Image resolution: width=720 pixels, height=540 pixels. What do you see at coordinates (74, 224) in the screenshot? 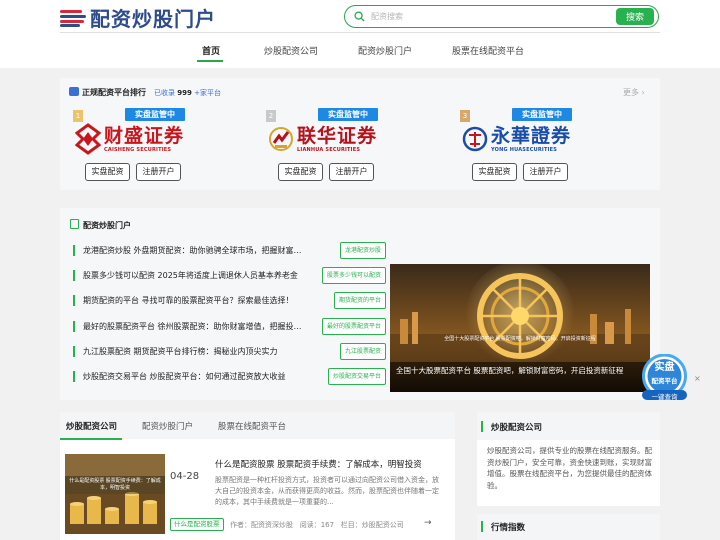
I see `document-icon` at bounding box center [74, 224].